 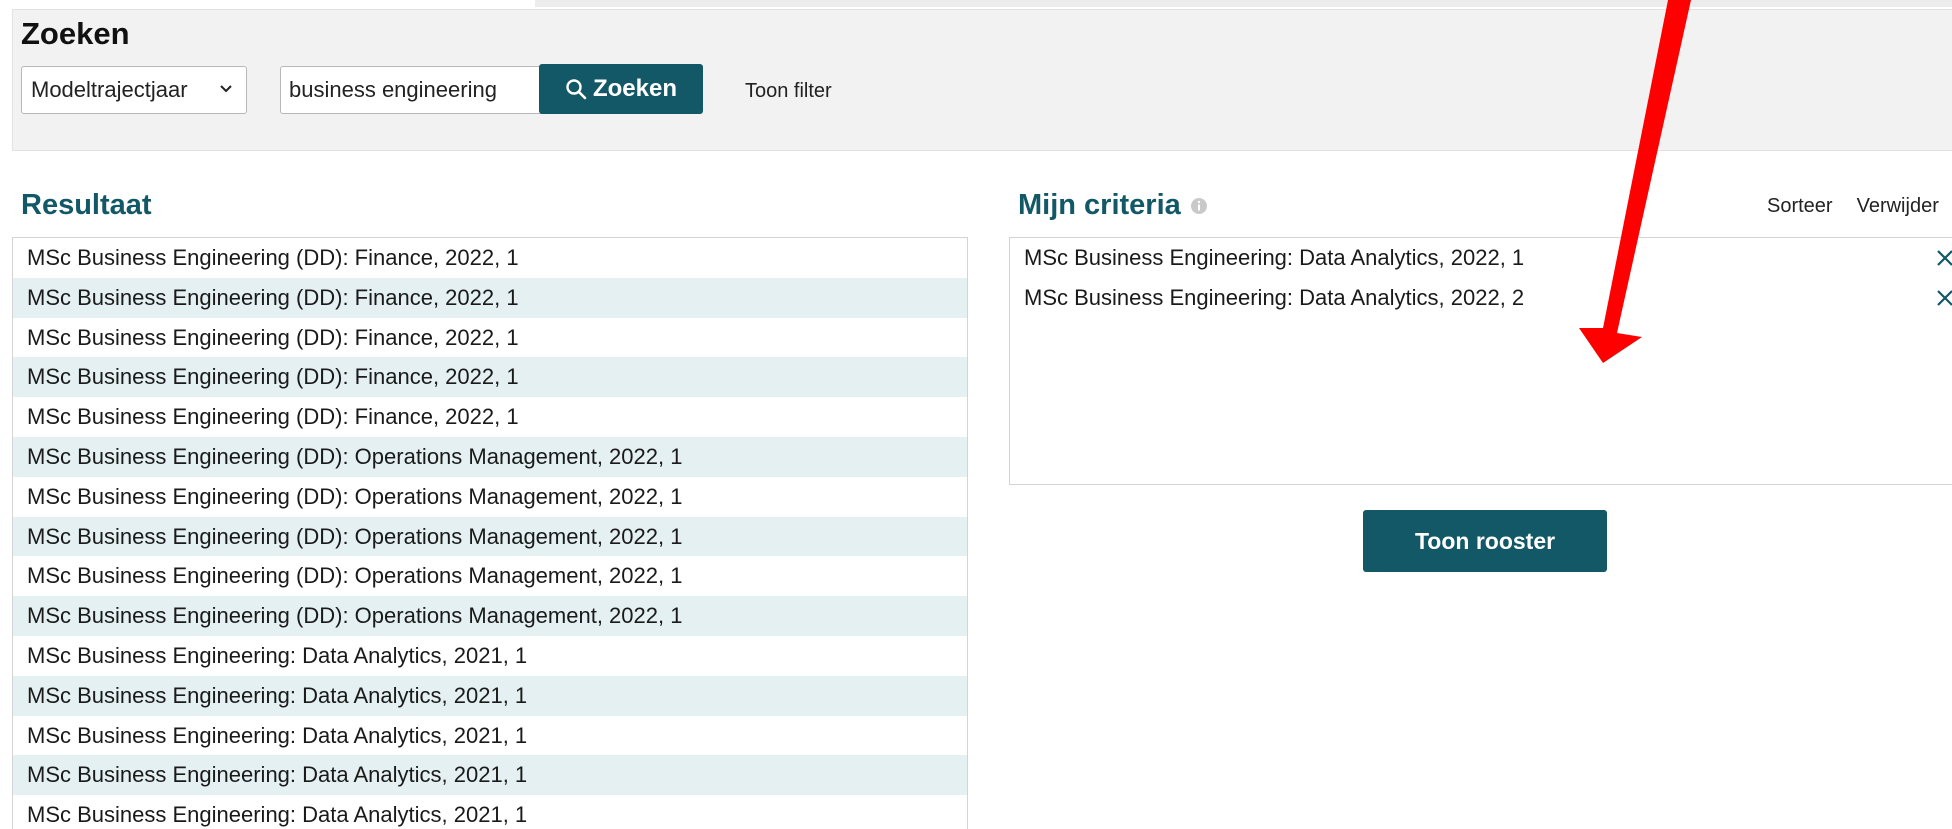 What do you see at coordinates (1898, 206) in the screenshot?
I see `remove-all-button: Verwijder` at bounding box center [1898, 206].